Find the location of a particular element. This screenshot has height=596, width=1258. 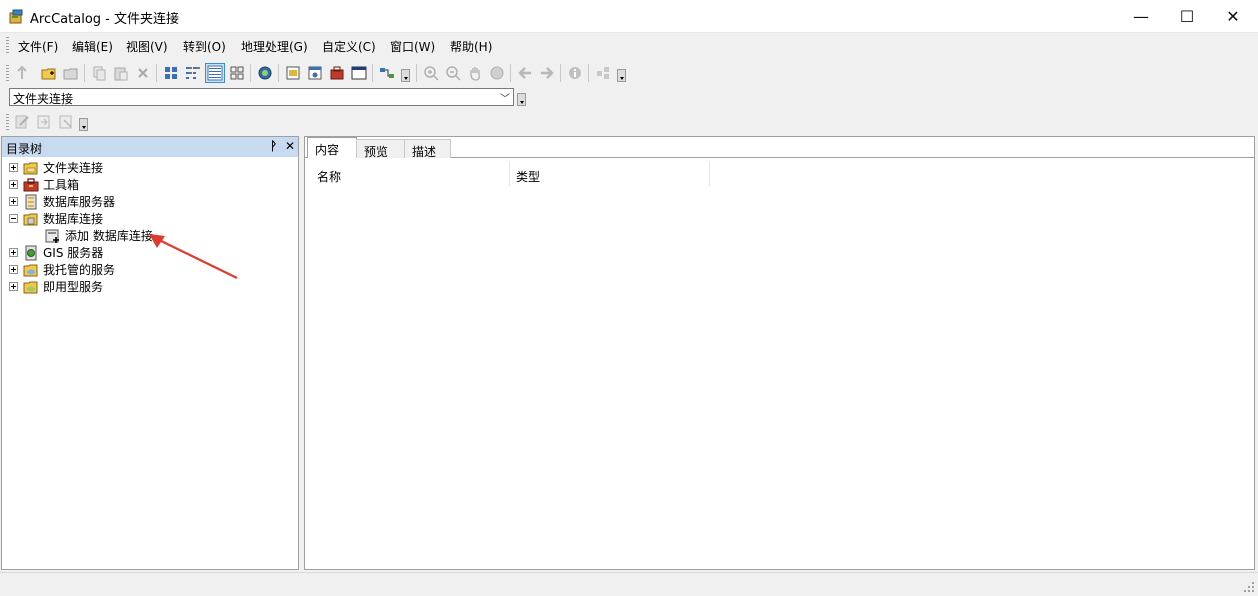

toolbar-overflow-dropdown is located at coordinates (405, 75).